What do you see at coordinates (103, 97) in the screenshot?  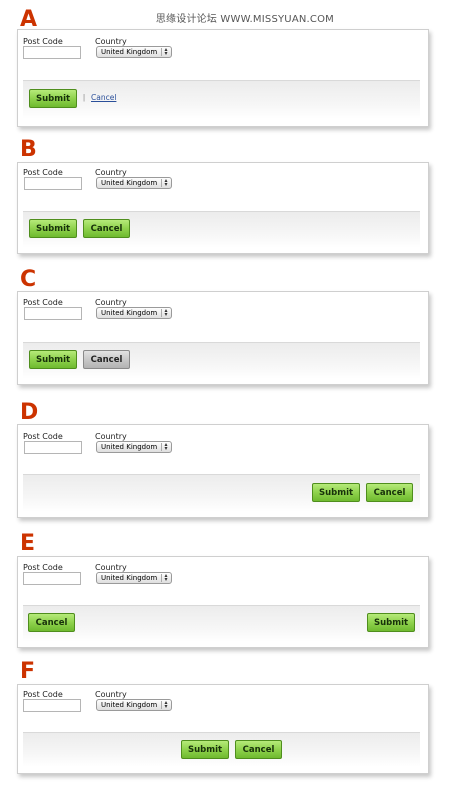 I see `cancel-link: Cancel` at bounding box center [103, 97].